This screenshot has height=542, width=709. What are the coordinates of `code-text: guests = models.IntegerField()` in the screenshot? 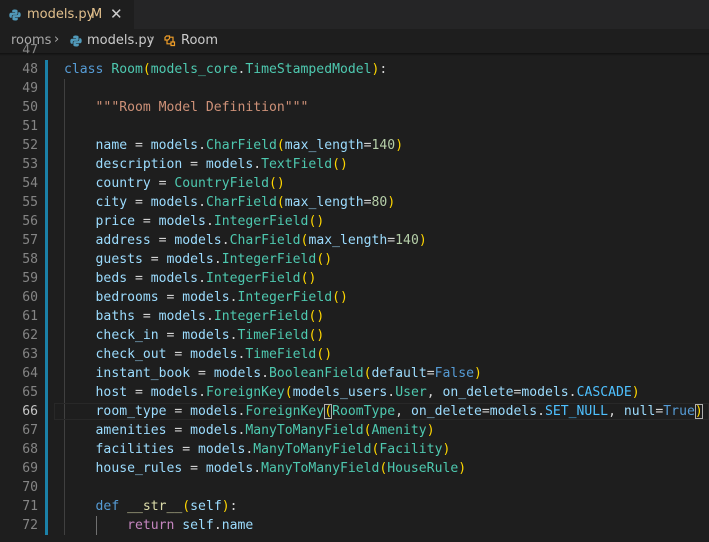 It's located at (214, 259).